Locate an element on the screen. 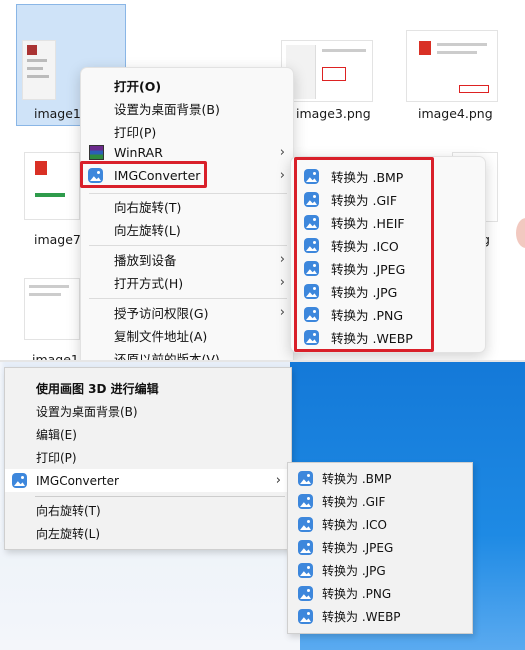 The height and width of the screenshot is (650, 525). menu-item-label: IMGConverter is located at coordinates (77, 480).